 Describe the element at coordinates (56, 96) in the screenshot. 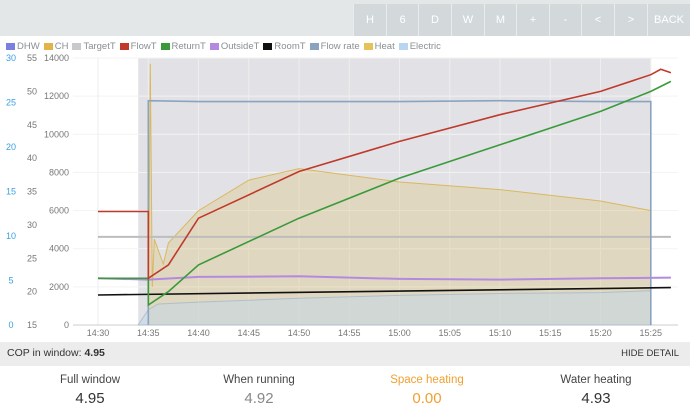

I see `power-tick-label: 12000` at that location.